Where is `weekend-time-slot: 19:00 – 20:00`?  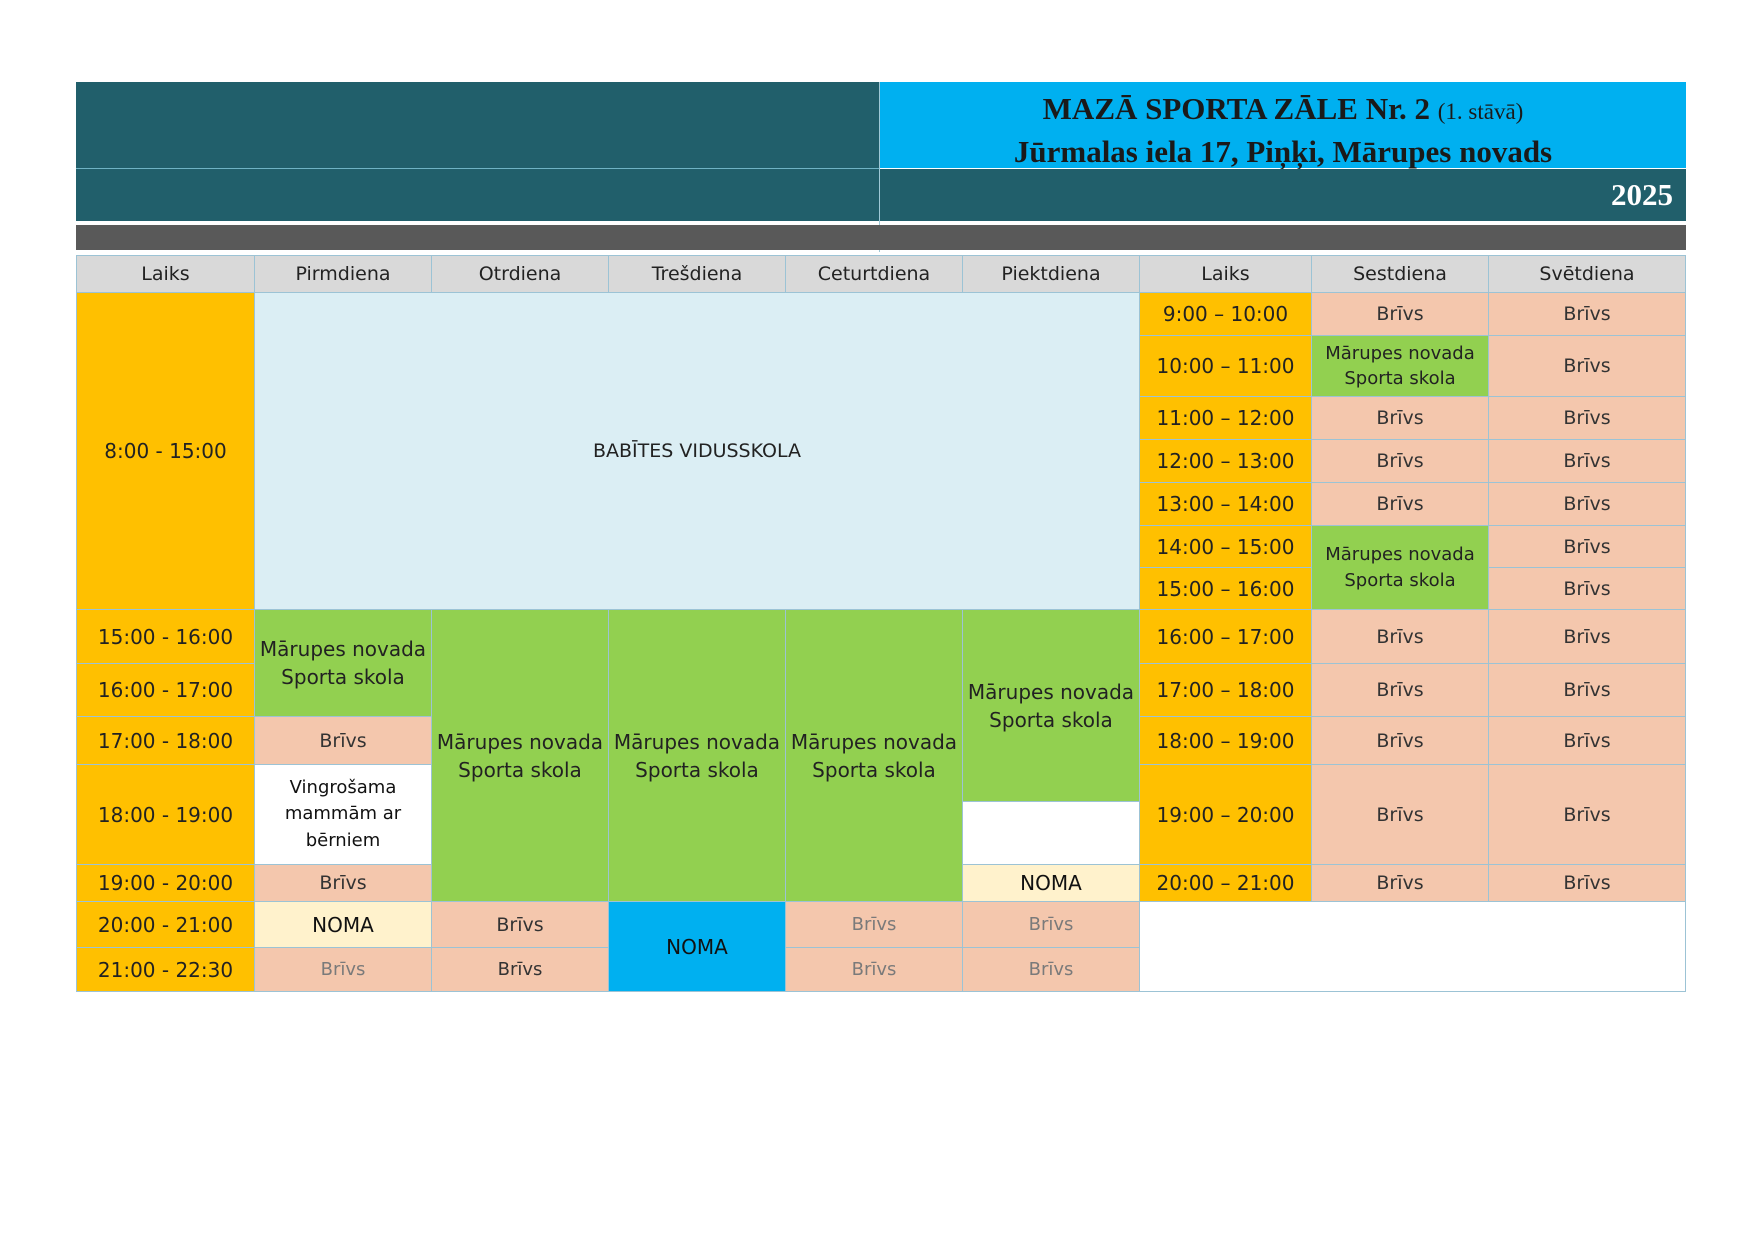 weekend-time-slot: 19:00 – 20:00 is located at coordinates (1225, 814).